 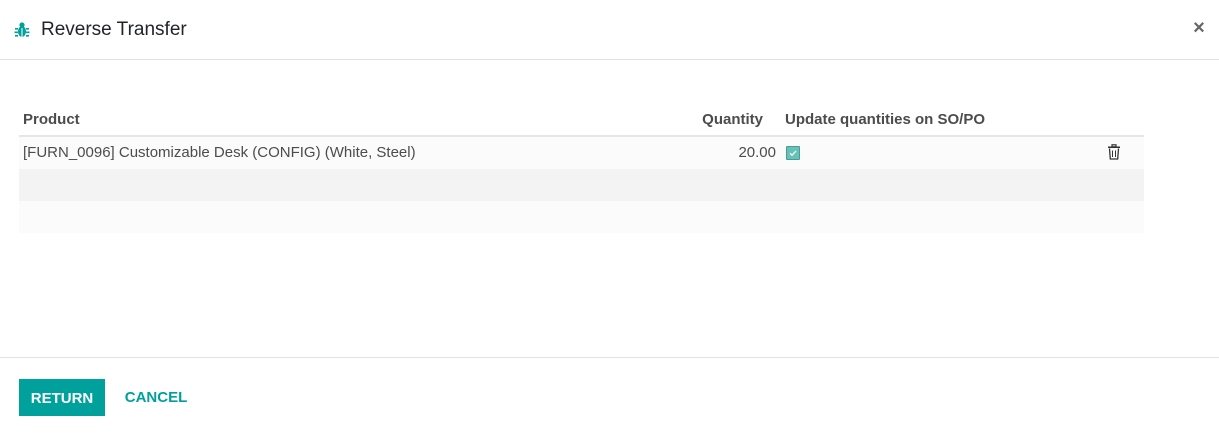 What do you see at coordinates (51, 120) in the screenshot?
I see `column-header-product: Product` at bounding box center [51, 120].